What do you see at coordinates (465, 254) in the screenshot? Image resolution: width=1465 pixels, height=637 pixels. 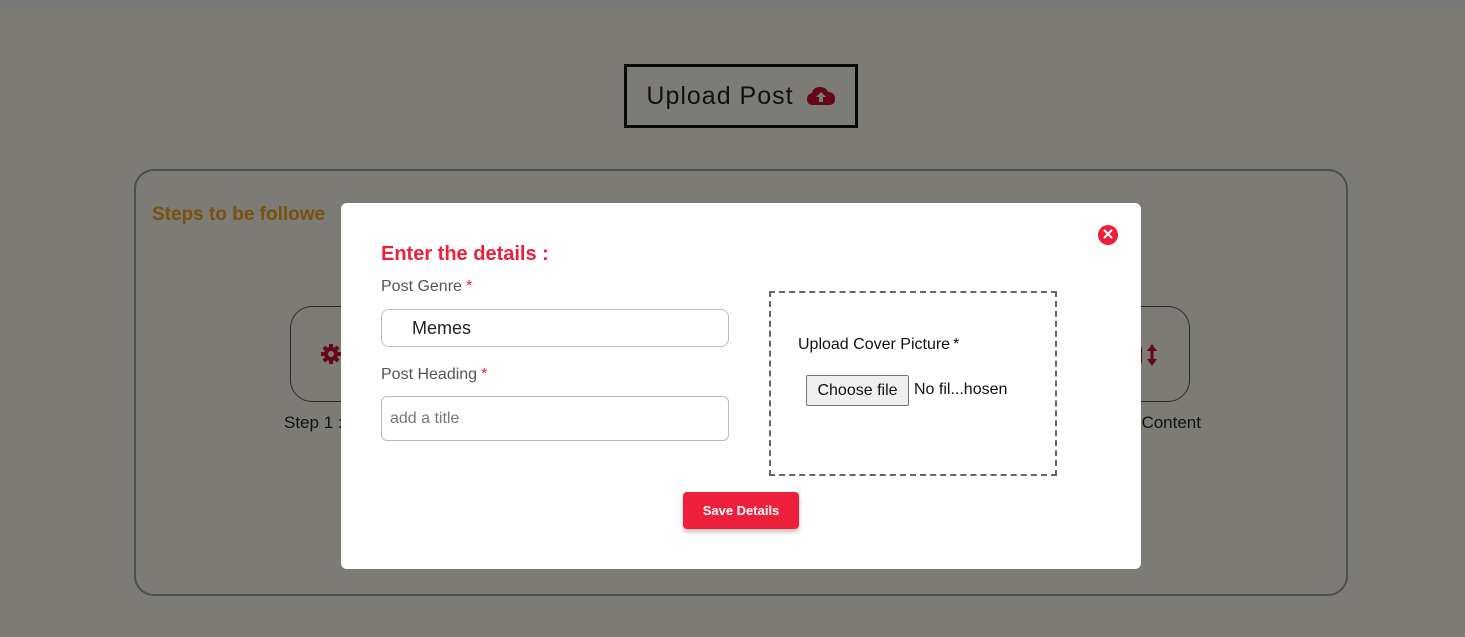 I see `modal-title: Enter the details :` at bounding box center [465, 254].